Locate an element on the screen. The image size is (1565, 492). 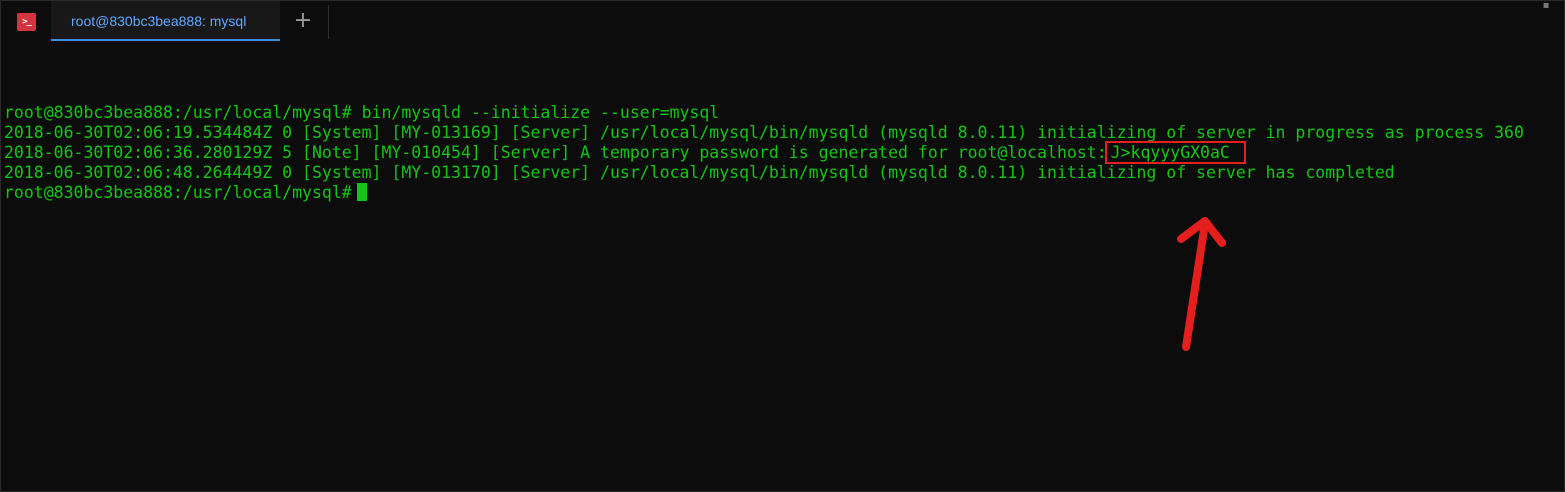
new-tab-button: + is located at coordinates (303, 21).